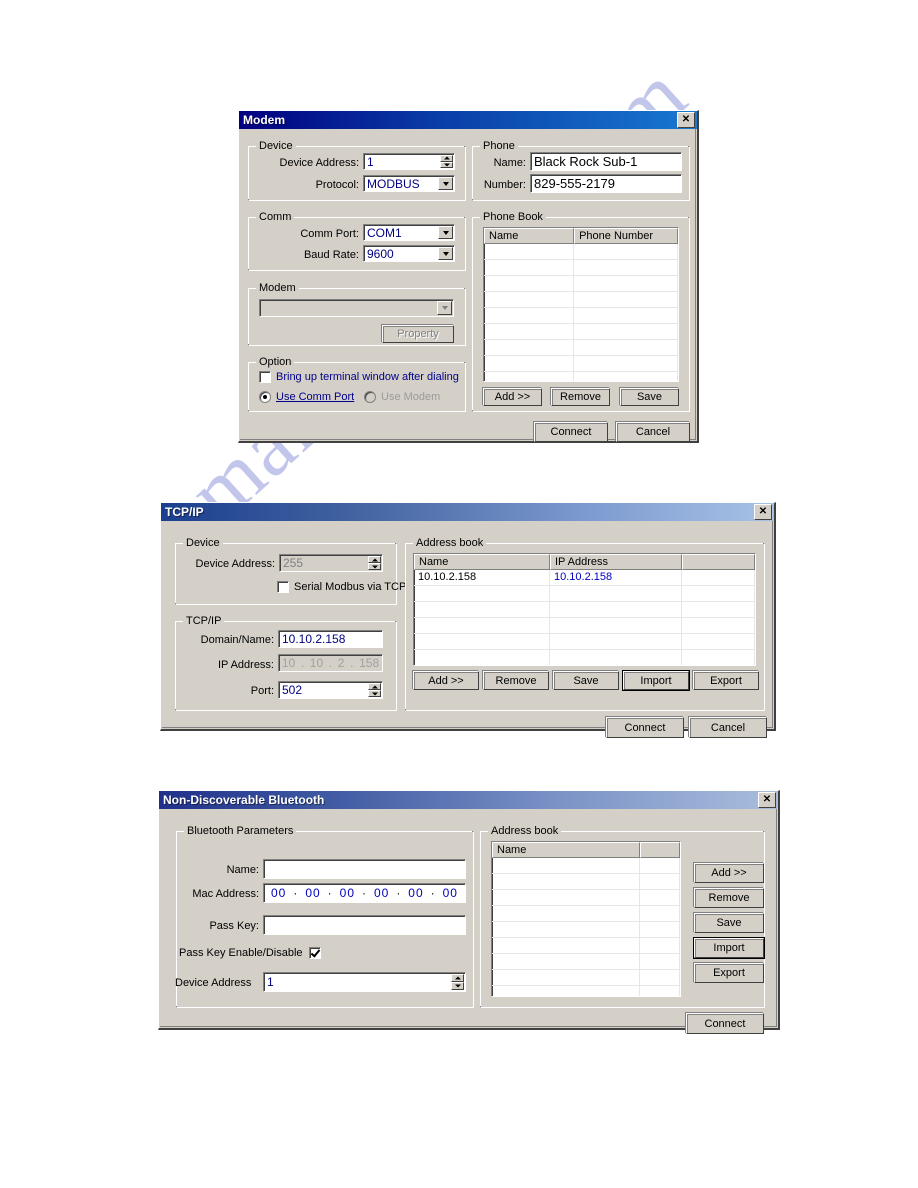  I want to click on bt-address-book-listview: Name, so click(586, 919).